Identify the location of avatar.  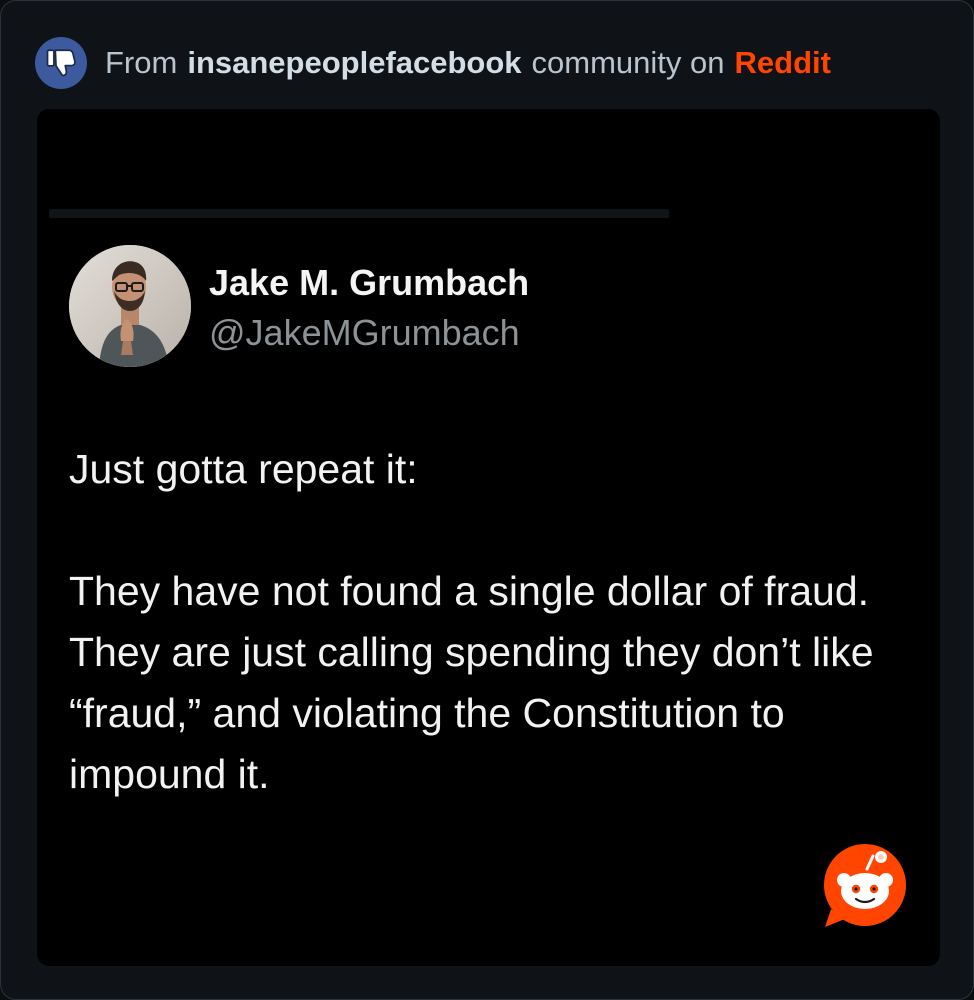
(130, 306).